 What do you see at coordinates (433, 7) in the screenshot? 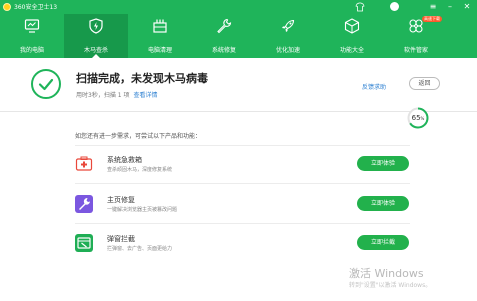
I see `menu-icon: ≡` at bounding box center [433, 7].